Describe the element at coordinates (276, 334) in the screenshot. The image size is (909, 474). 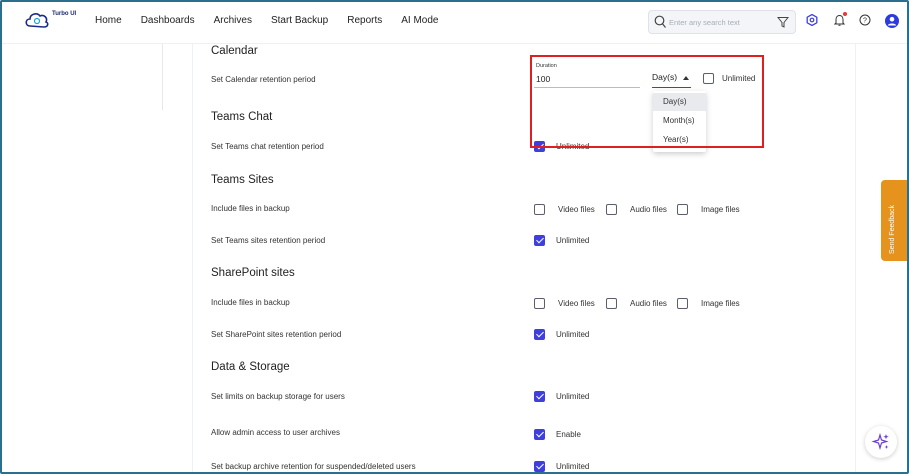
I see `sharepoint-retention-label: Set SharePoint sites retention period` at that location.